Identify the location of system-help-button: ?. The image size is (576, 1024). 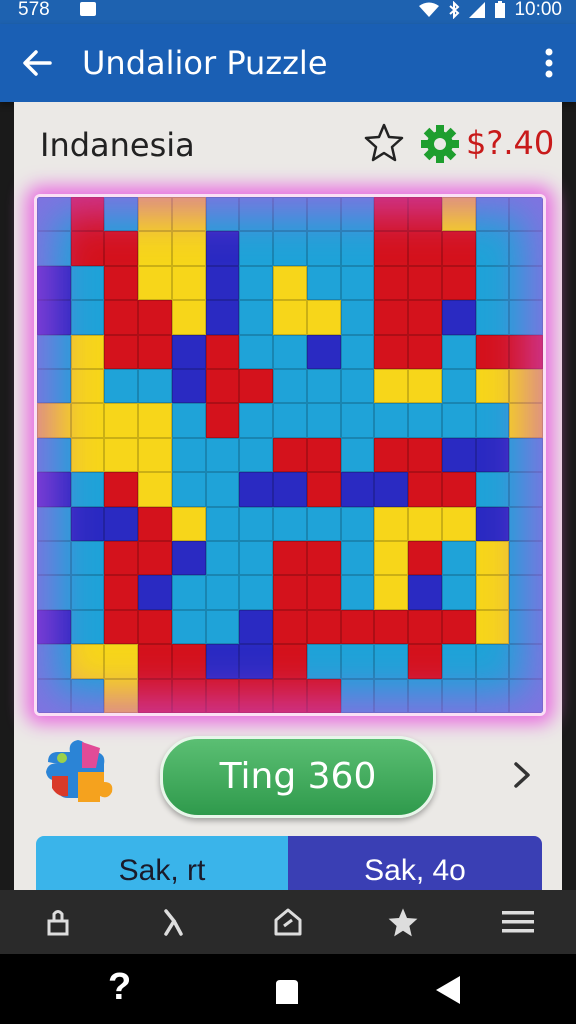
(119, 987).